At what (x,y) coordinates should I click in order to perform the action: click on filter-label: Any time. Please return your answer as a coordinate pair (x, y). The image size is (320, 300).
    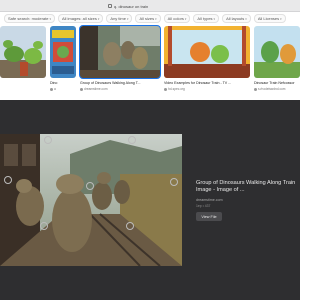
    Looking at the image, I should click on (118, 18).